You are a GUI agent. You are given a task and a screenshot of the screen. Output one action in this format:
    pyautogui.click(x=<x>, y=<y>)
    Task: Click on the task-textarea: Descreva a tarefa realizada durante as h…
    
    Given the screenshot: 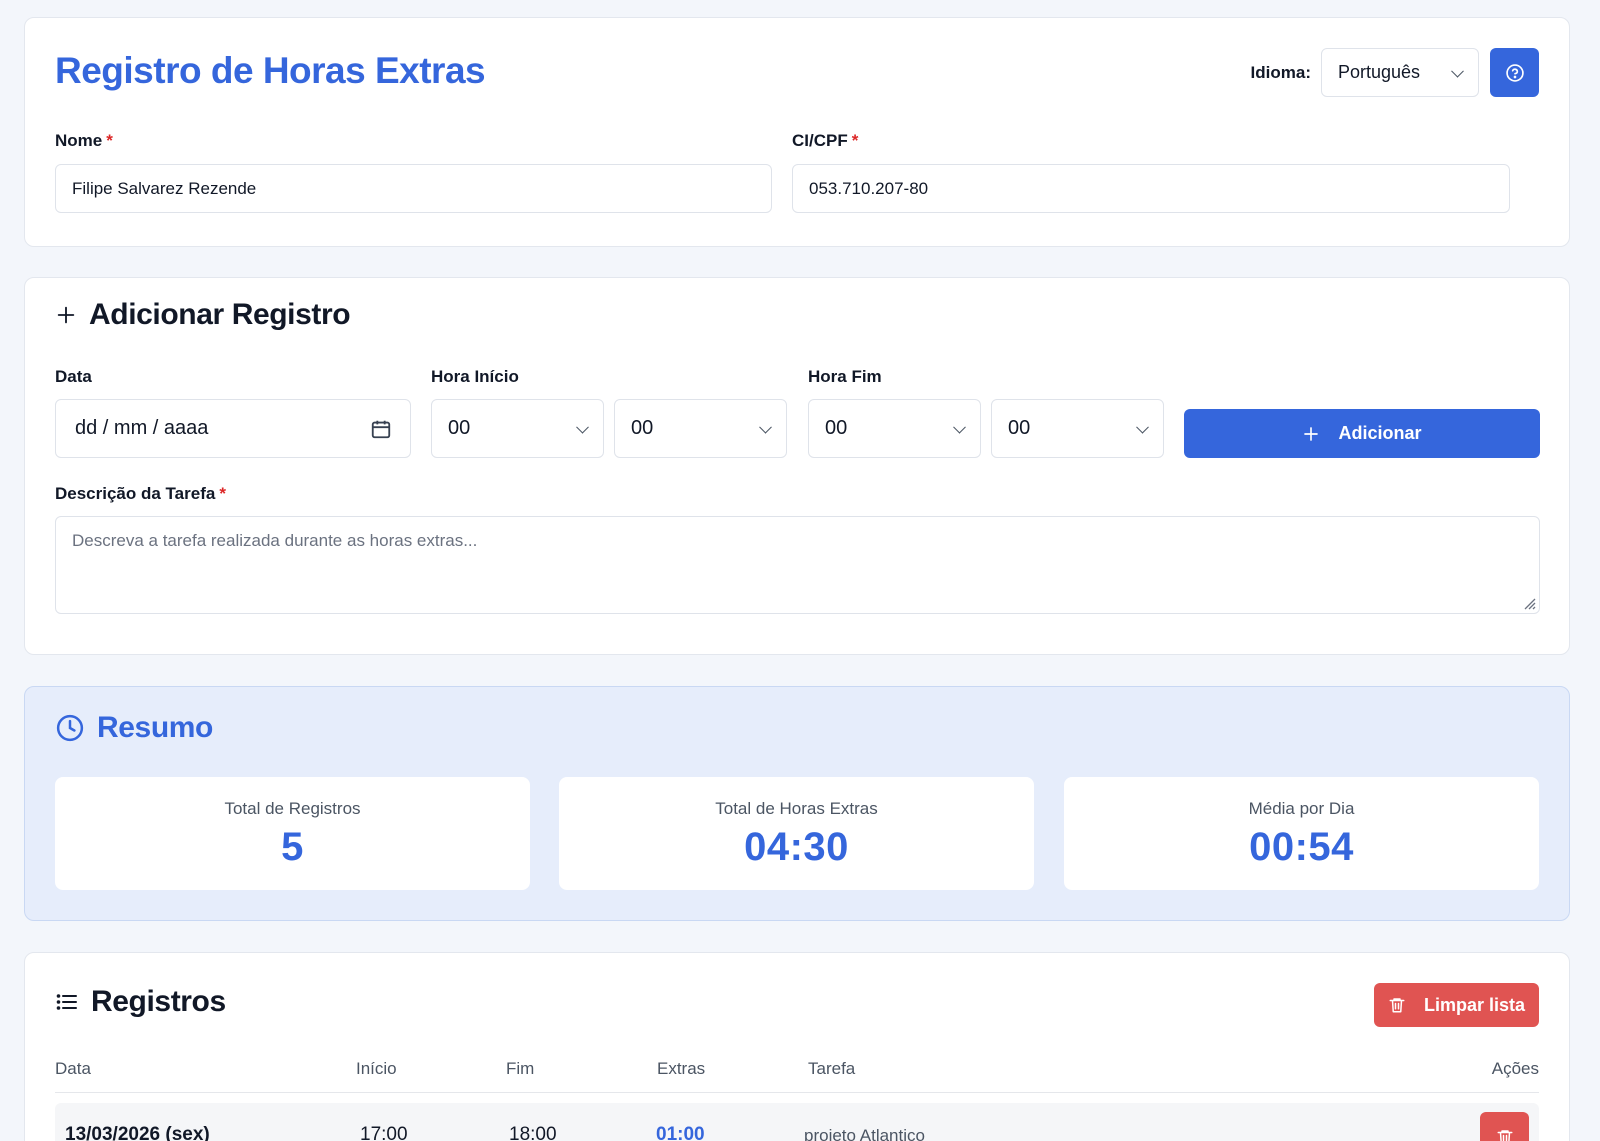 What is the action you would take?
    pyautogui.click(x=797, y=565)
    